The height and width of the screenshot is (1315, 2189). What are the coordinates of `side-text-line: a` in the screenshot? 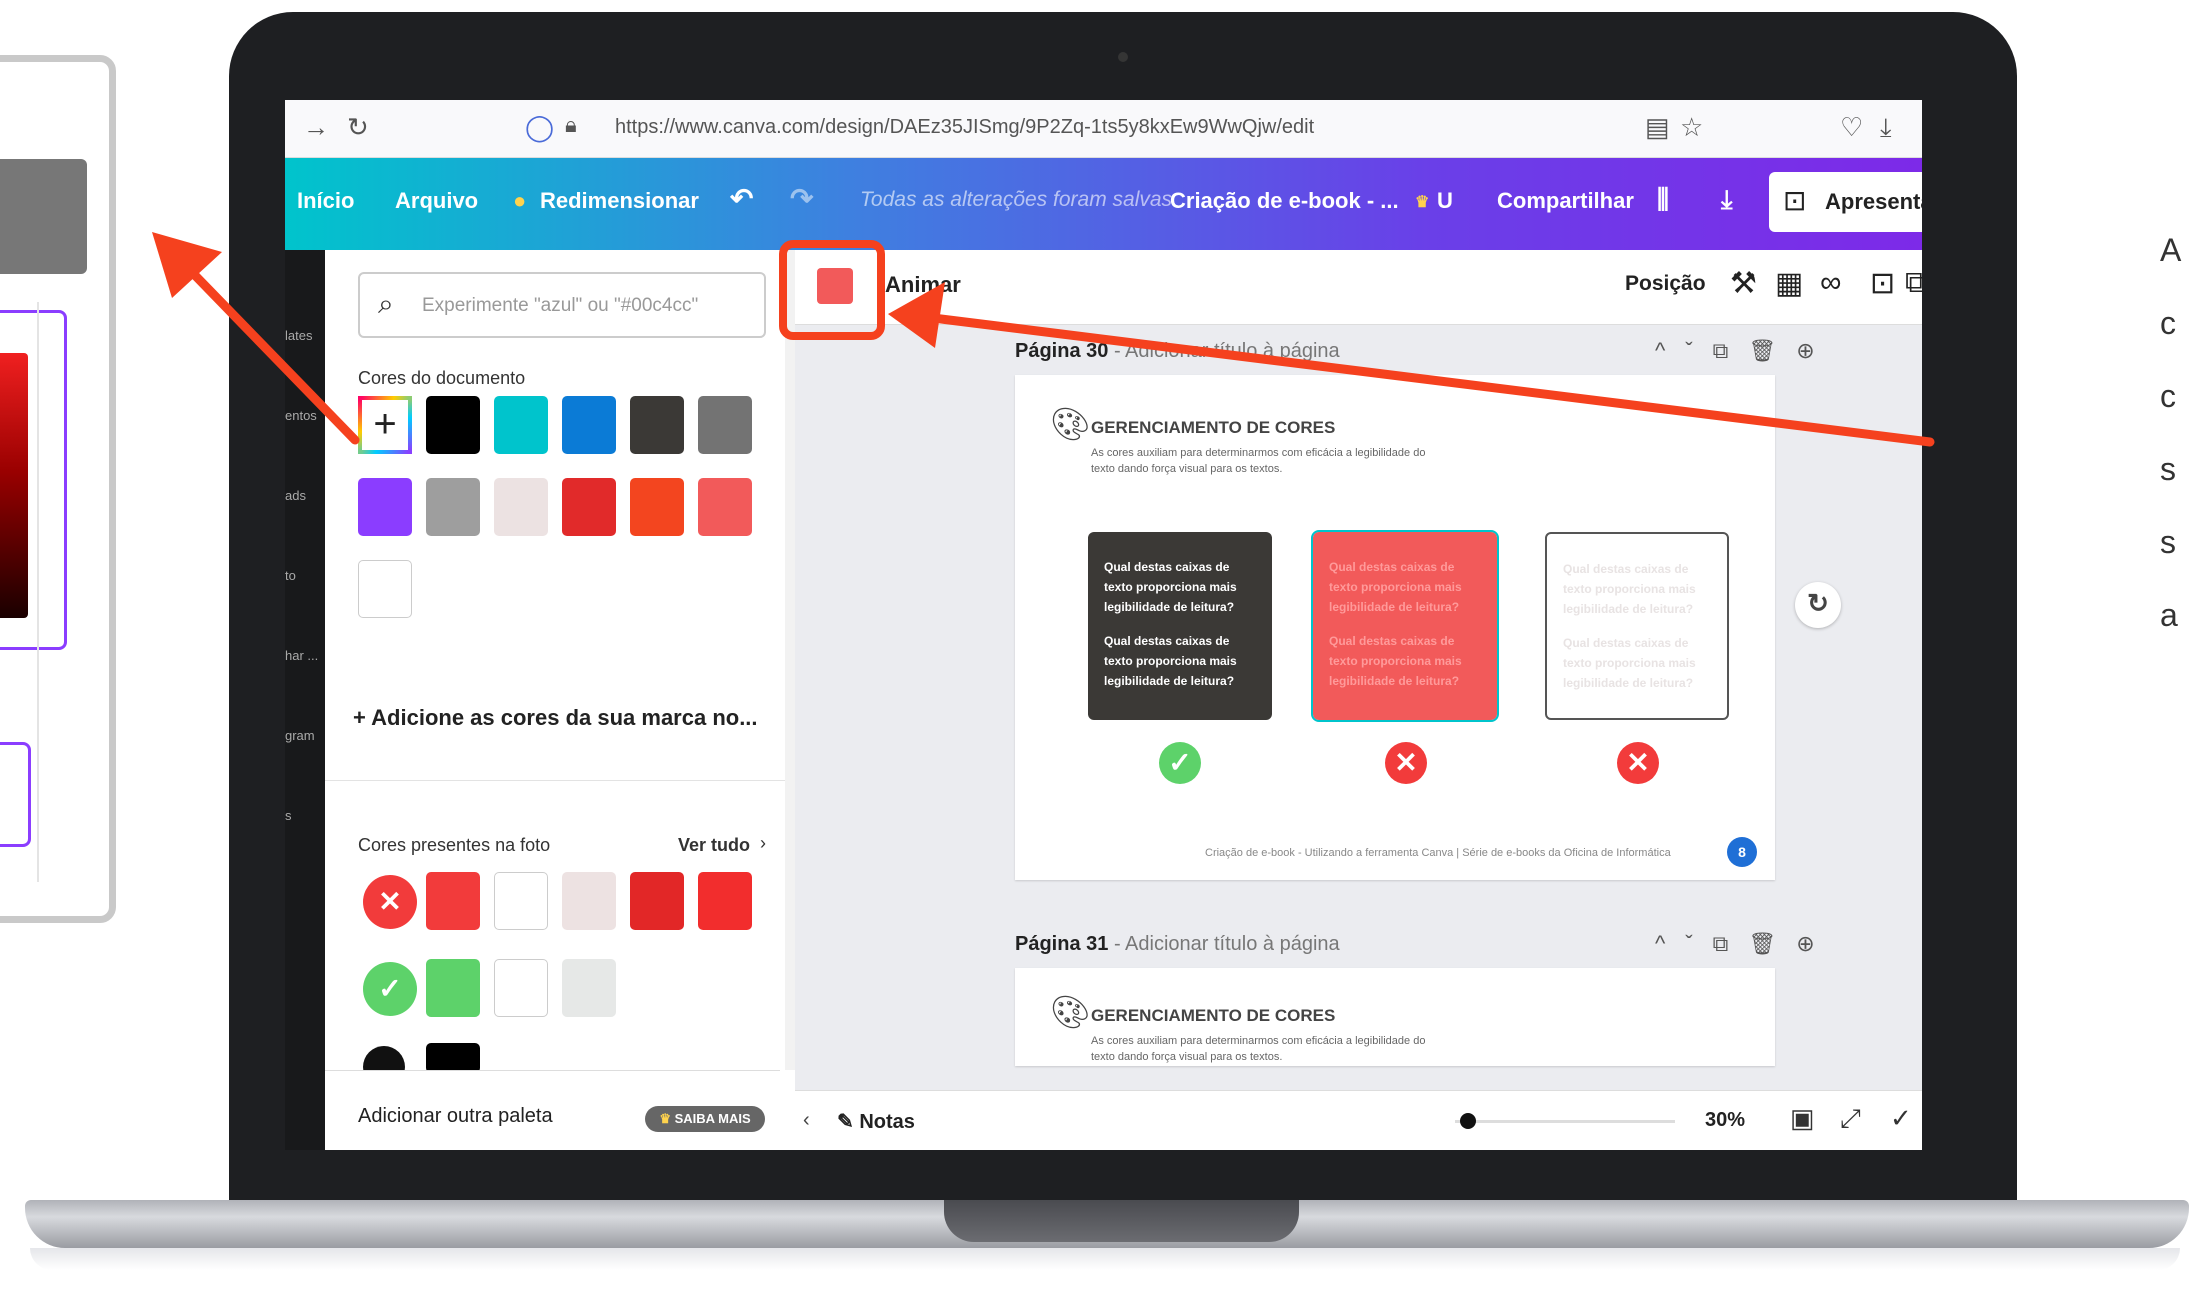 It's located at (2169, 615).